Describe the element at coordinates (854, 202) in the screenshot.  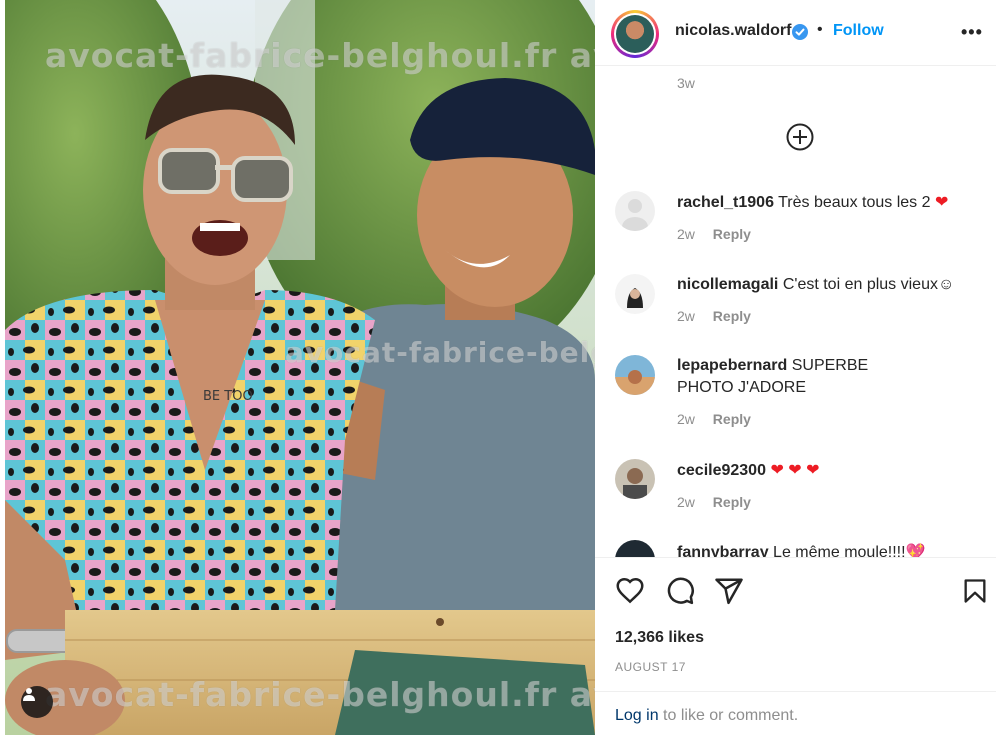
I see `comment-text: Très beaux tous les 2` at that location.